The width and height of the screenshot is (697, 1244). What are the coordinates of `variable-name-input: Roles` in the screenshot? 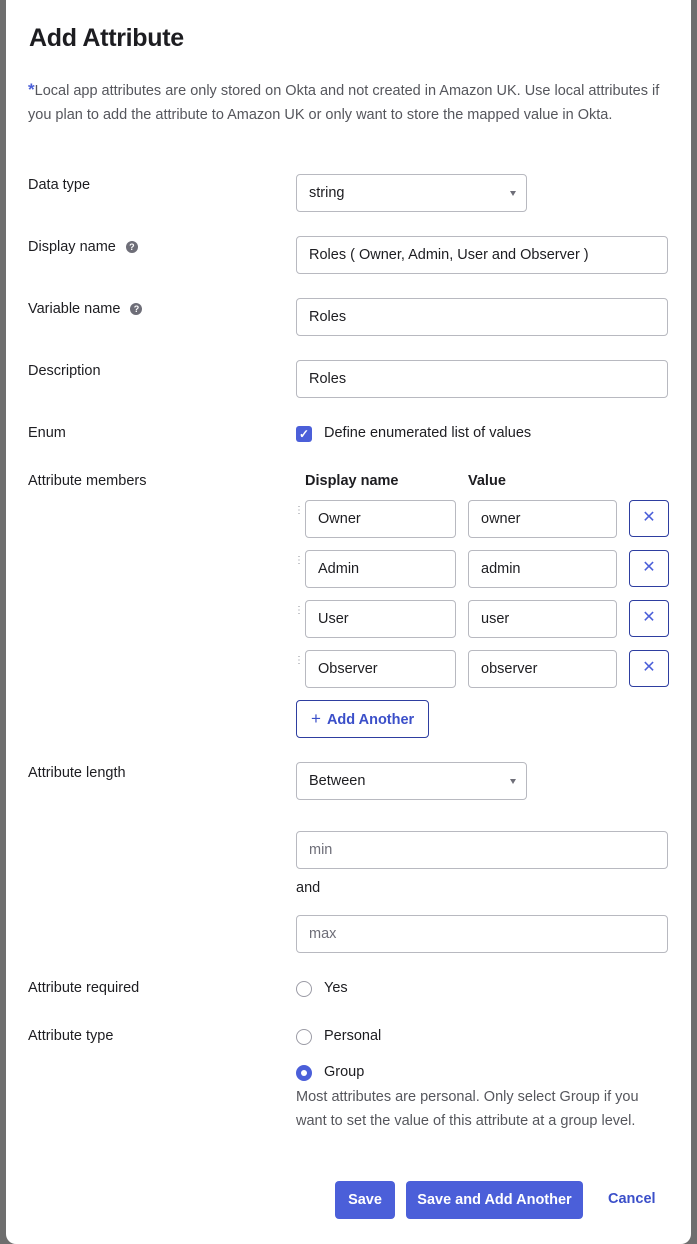 It's located at (482, 317).